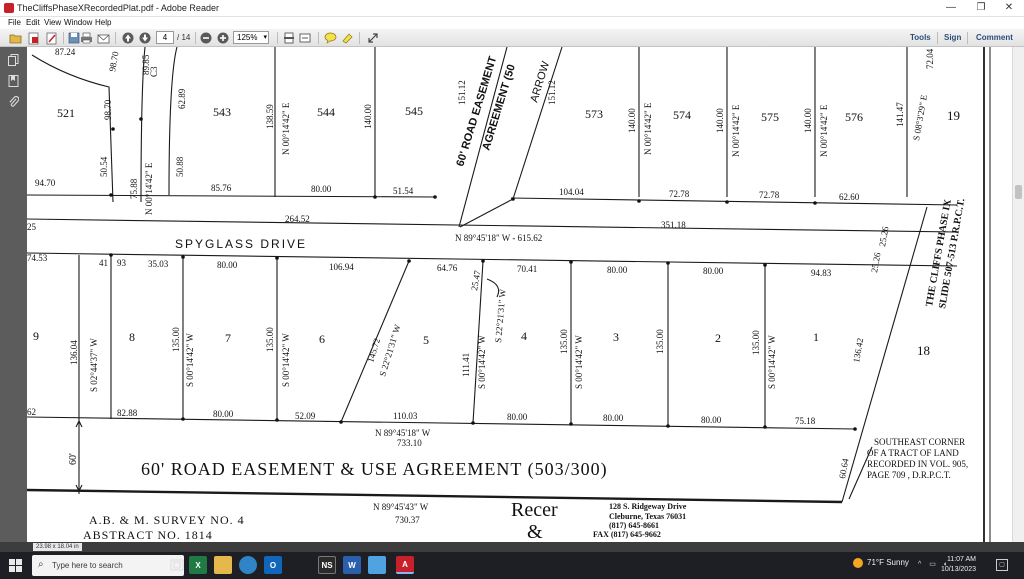 The width and height of the screenshot is (1024, 579). I want to click on status-bar: 23.98 x 18.04 in, so click(512, 547).